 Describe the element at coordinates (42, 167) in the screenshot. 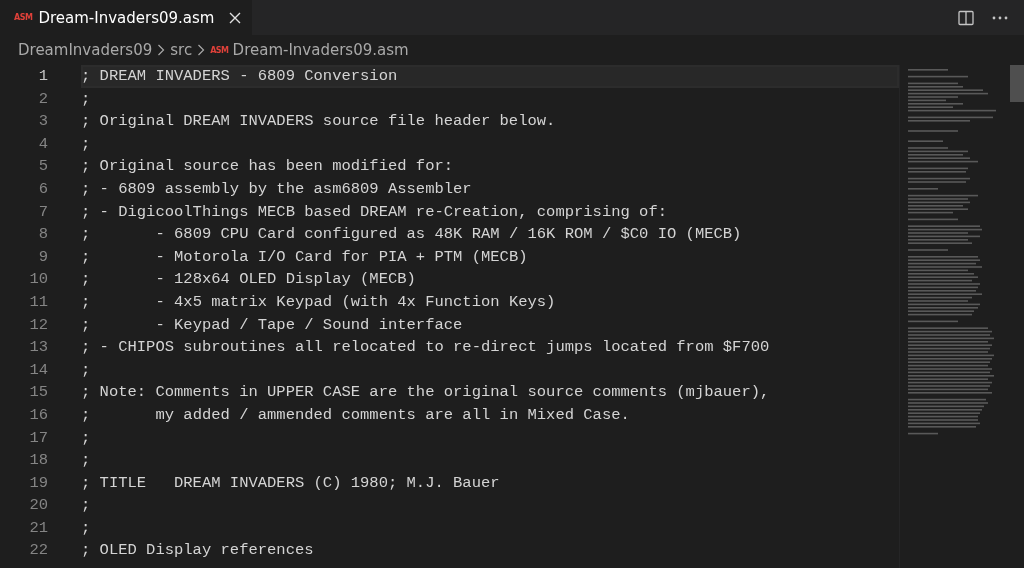

I see `line-number: 5` at that location.